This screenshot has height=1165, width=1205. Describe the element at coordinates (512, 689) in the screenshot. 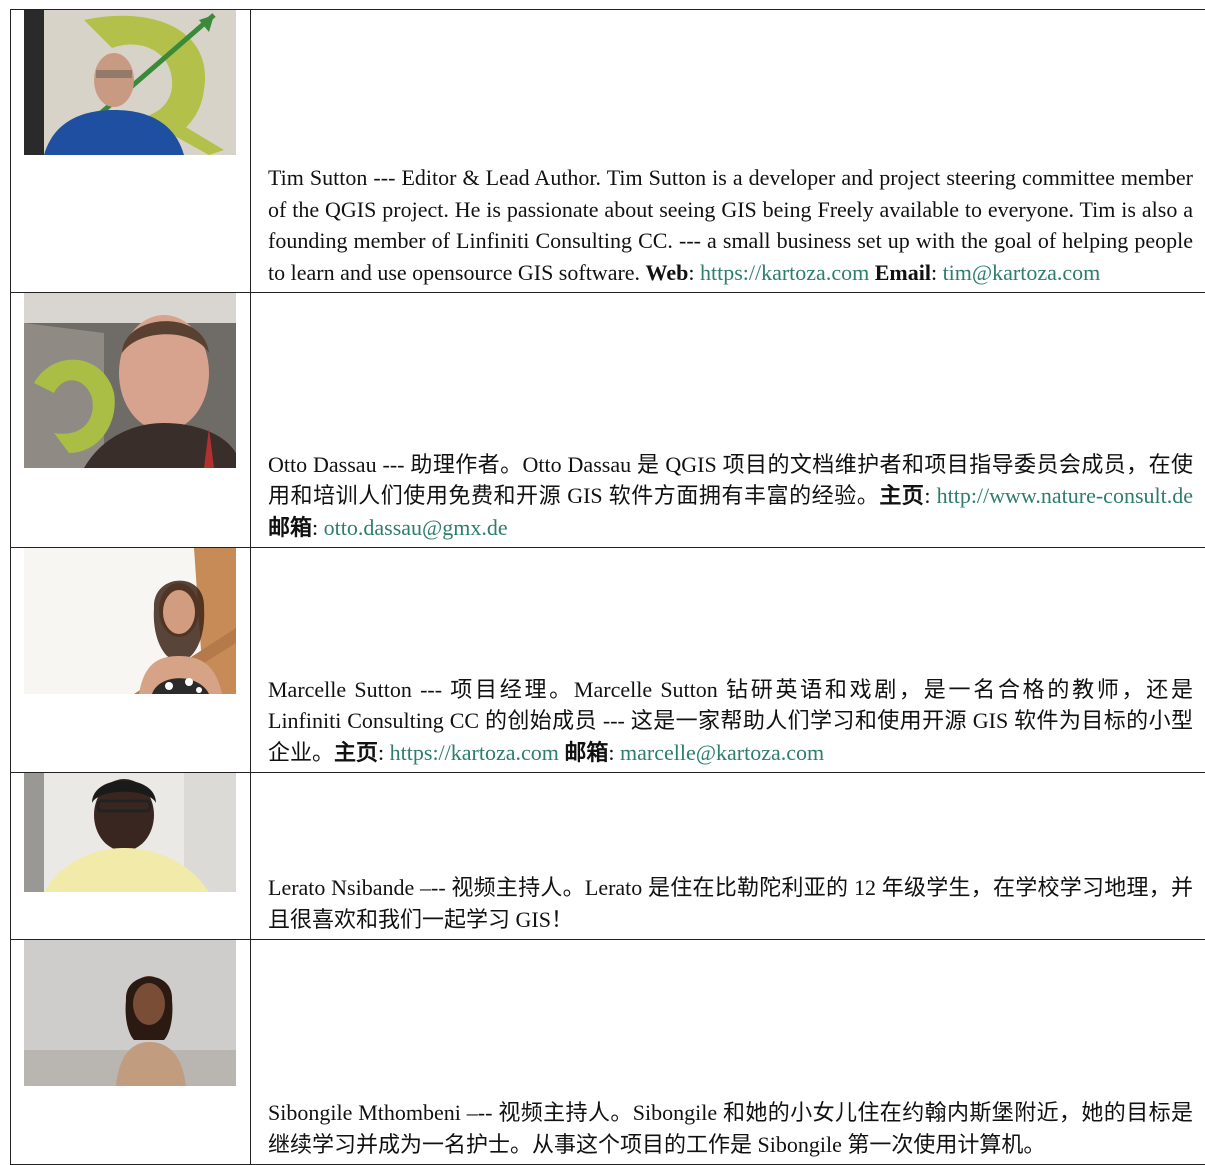

I see `author-role: 项目经理。` at that location.